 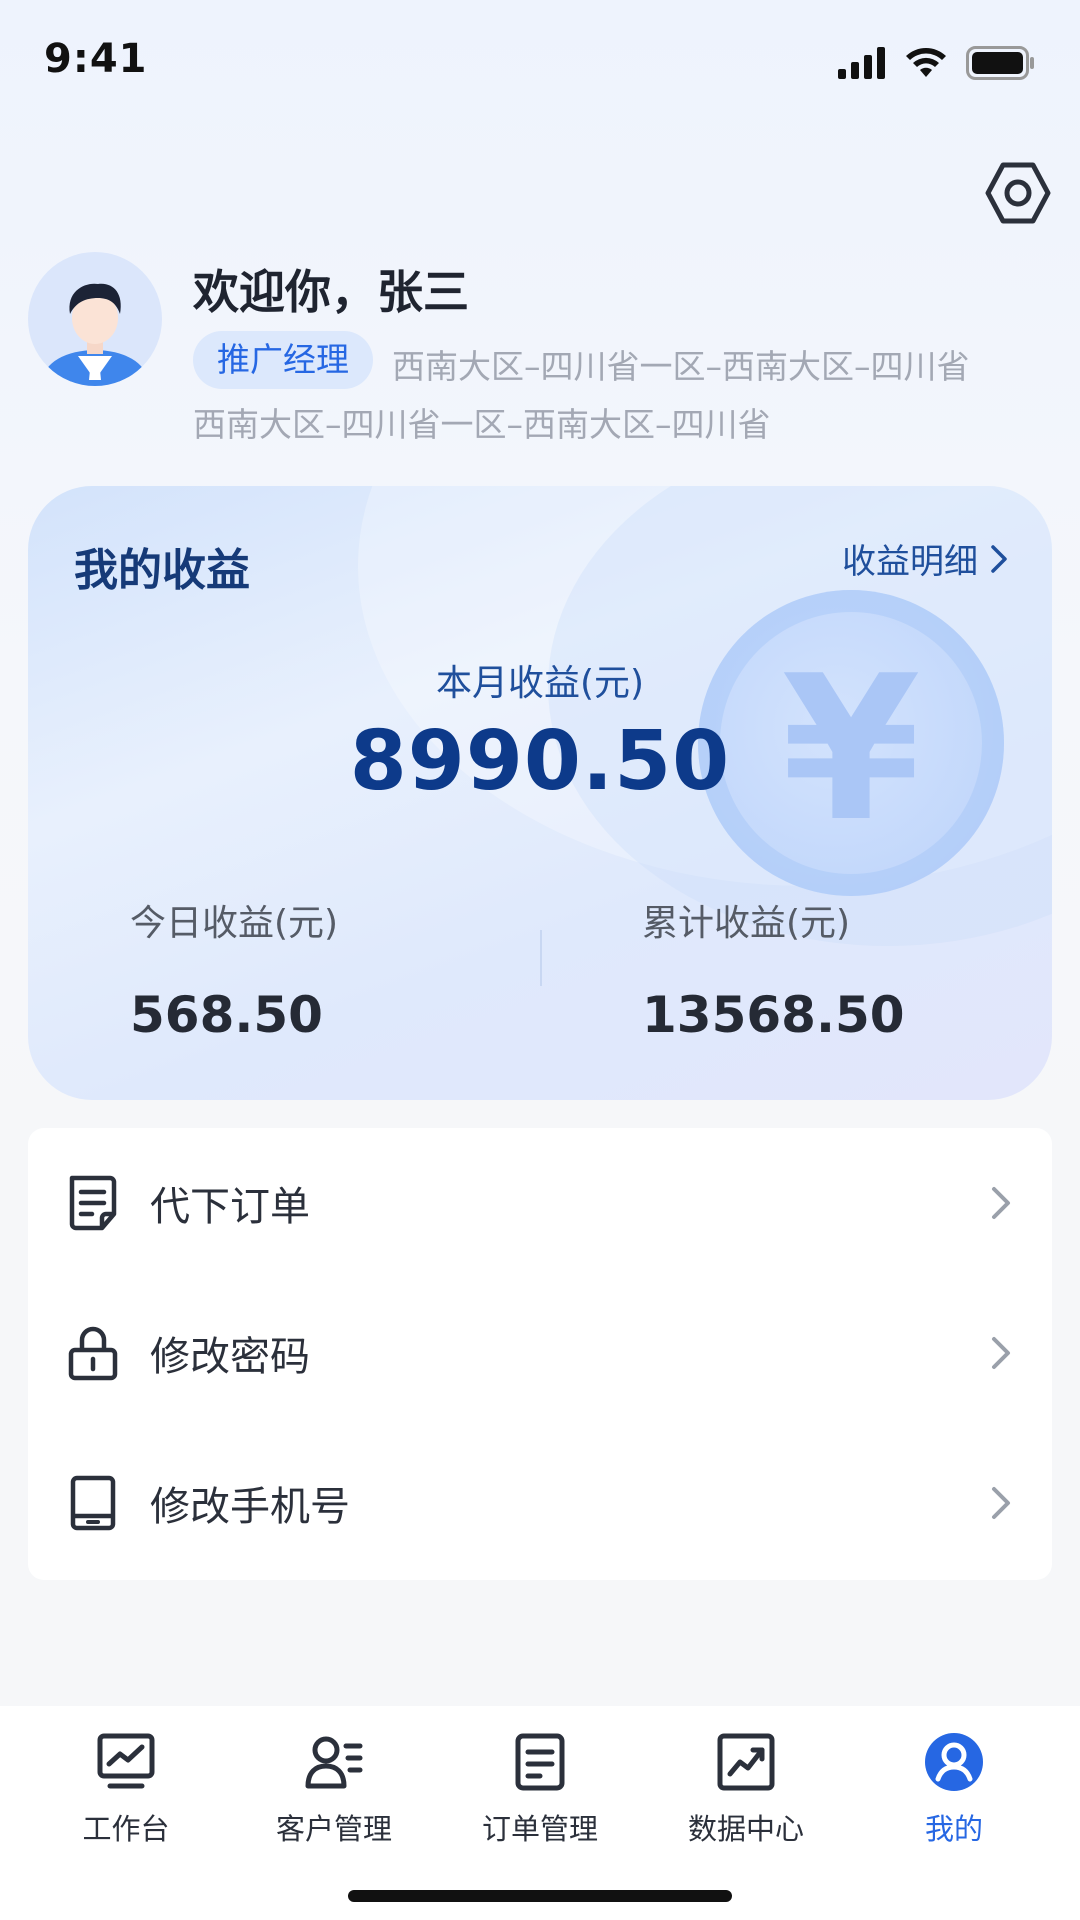 What do you see at coordinates (540, 60) in the screenshot?
I see `status-bar: 9:41` at bounding box center [540, 60].